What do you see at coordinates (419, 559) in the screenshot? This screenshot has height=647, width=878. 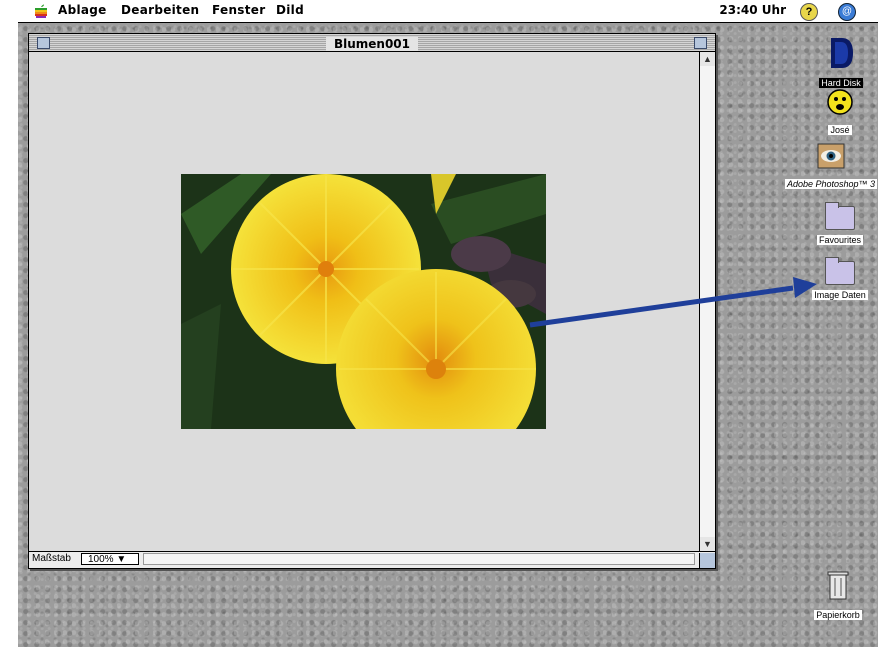 I see `horizontal-scrollbar` at bounding box center [419, 559].